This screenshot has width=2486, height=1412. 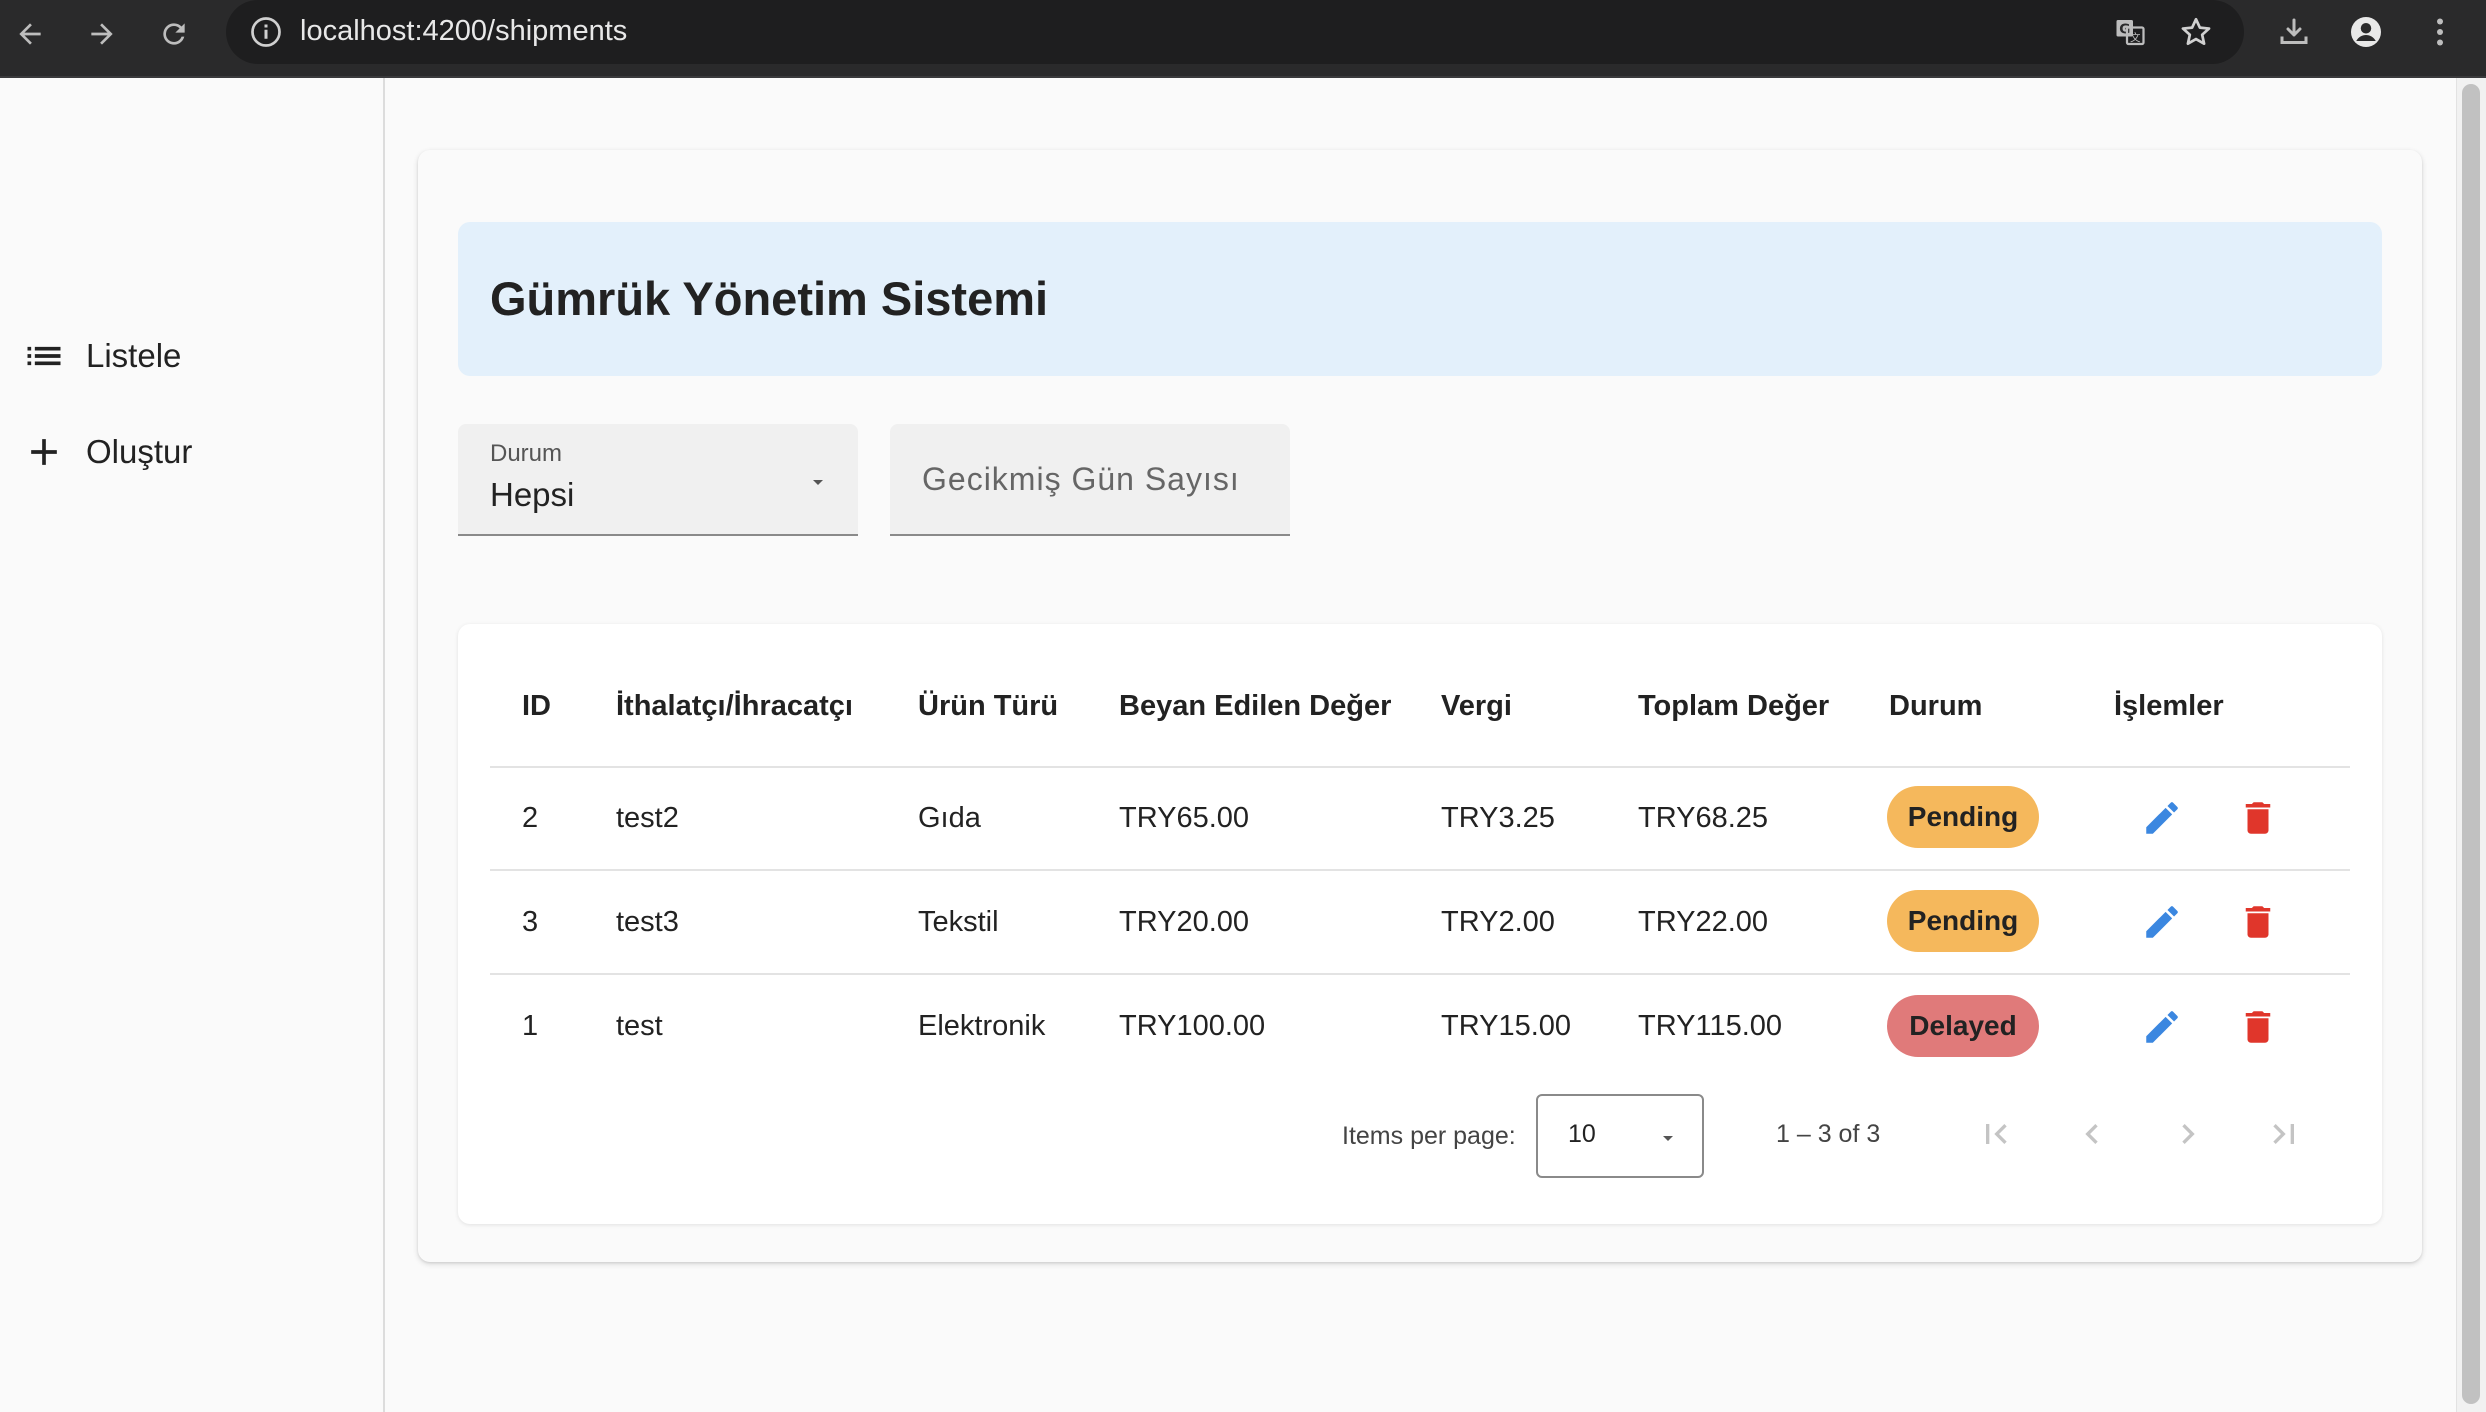 What do you see at coordinates (134, 355) in the screenshot?
I see `sidebar-item-label: Listele` at bounding box center [134, 355].